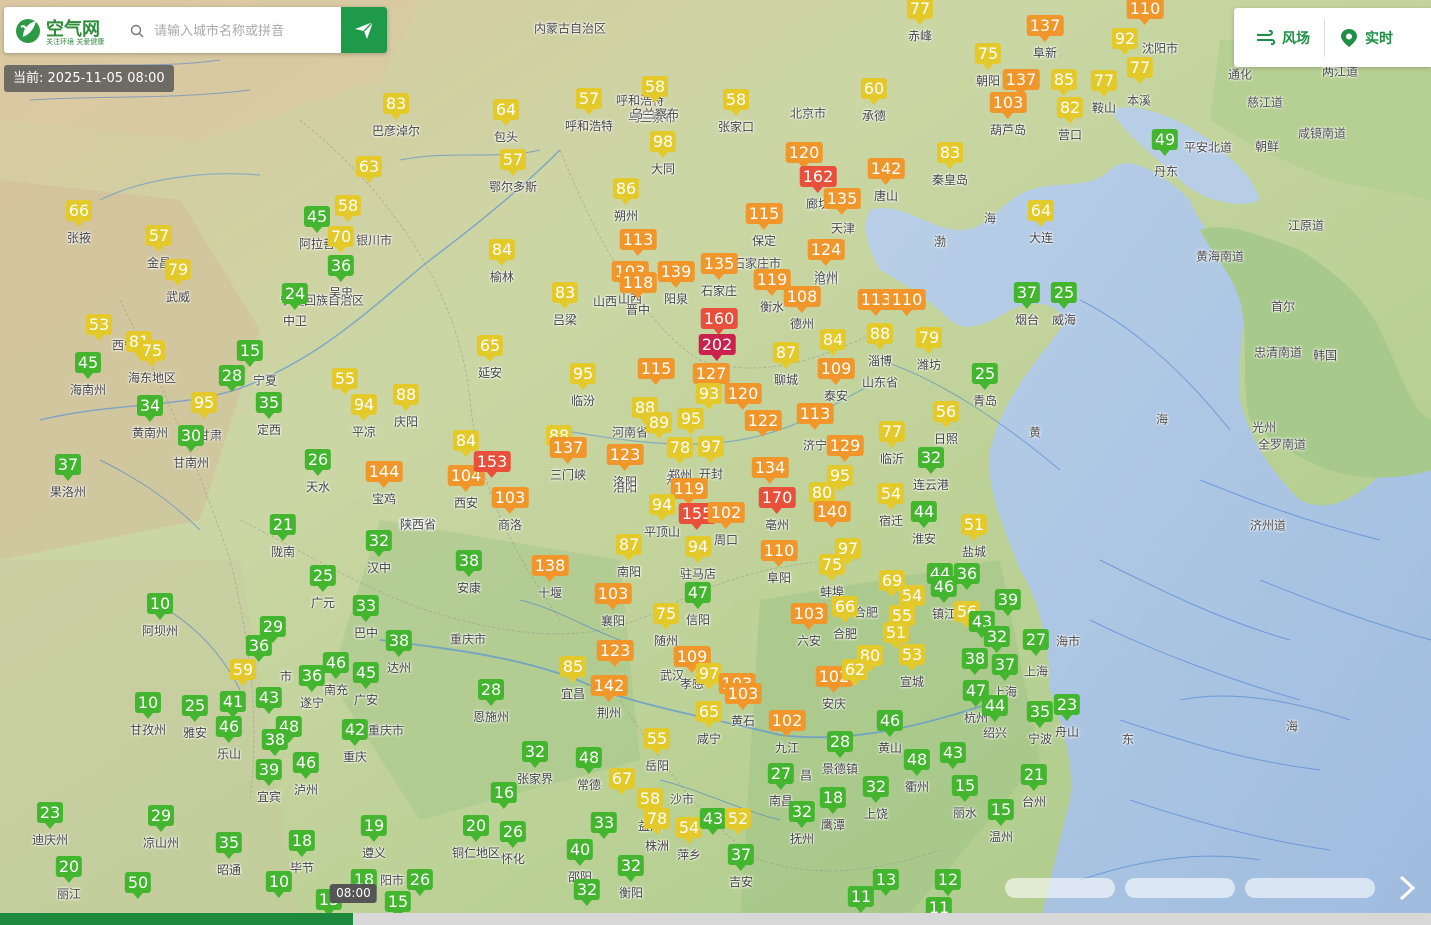 The height and width of the screenshot is (925, 1431). Describe the element at coordinates (626, 201) in the screenshot. I see `aqi-station-marker: 86 朔州` at that location.